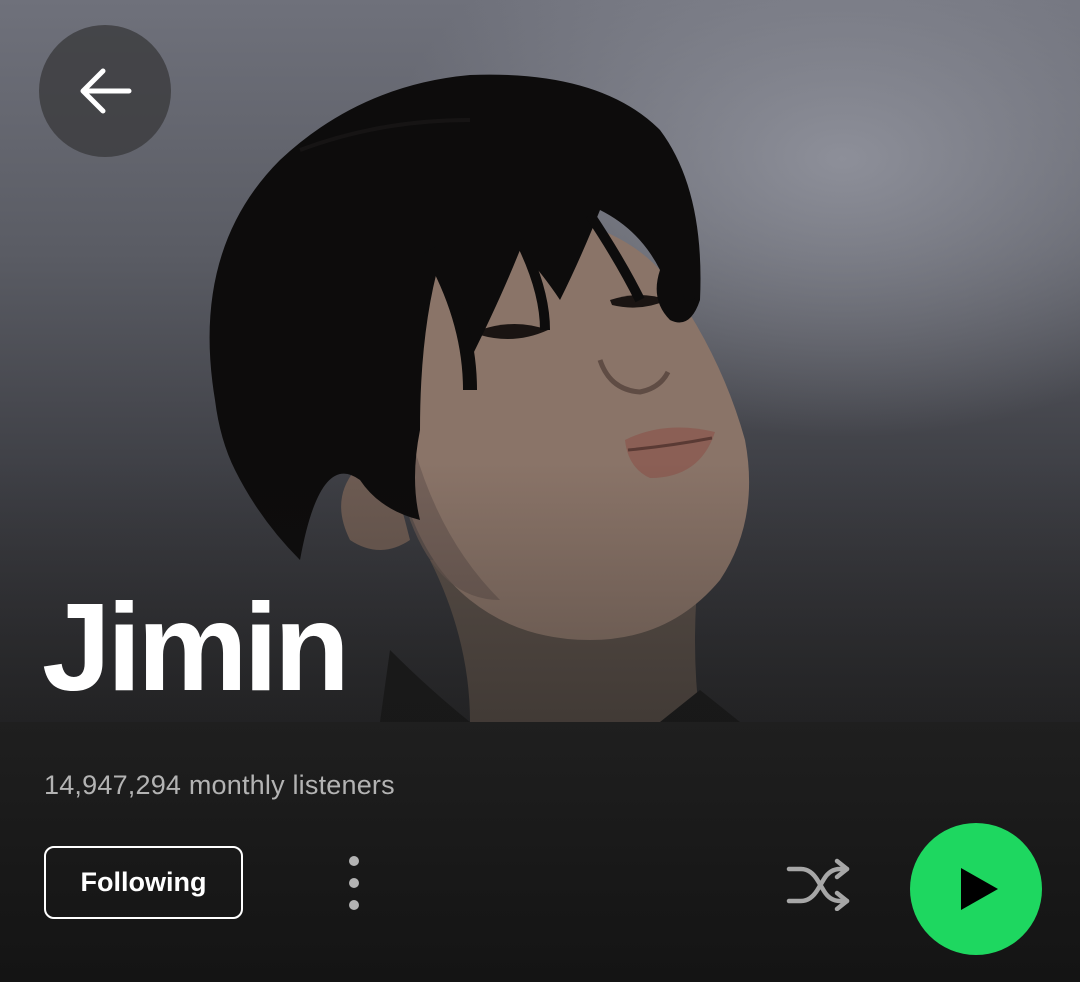  I want to click on more-options-button, so click(354, 883).